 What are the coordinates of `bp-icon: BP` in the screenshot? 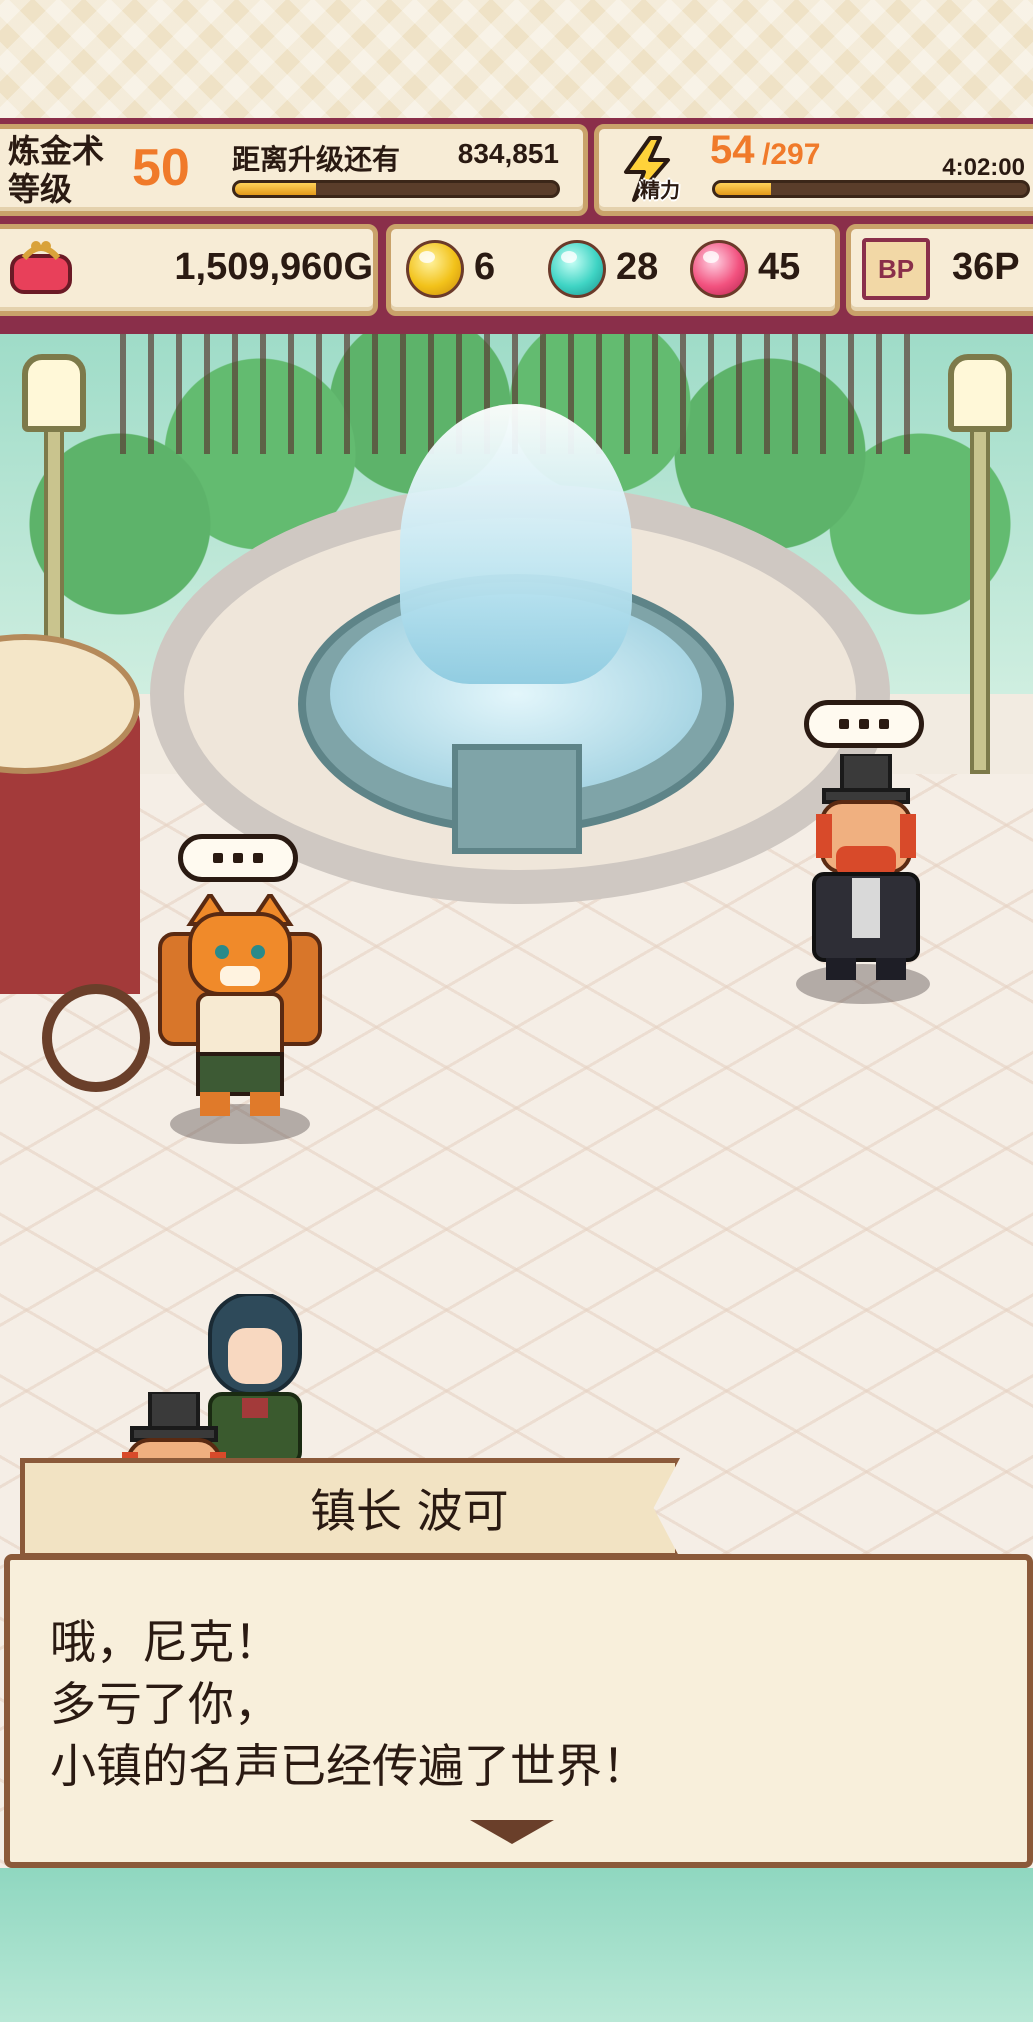 It's located at (896, 269).